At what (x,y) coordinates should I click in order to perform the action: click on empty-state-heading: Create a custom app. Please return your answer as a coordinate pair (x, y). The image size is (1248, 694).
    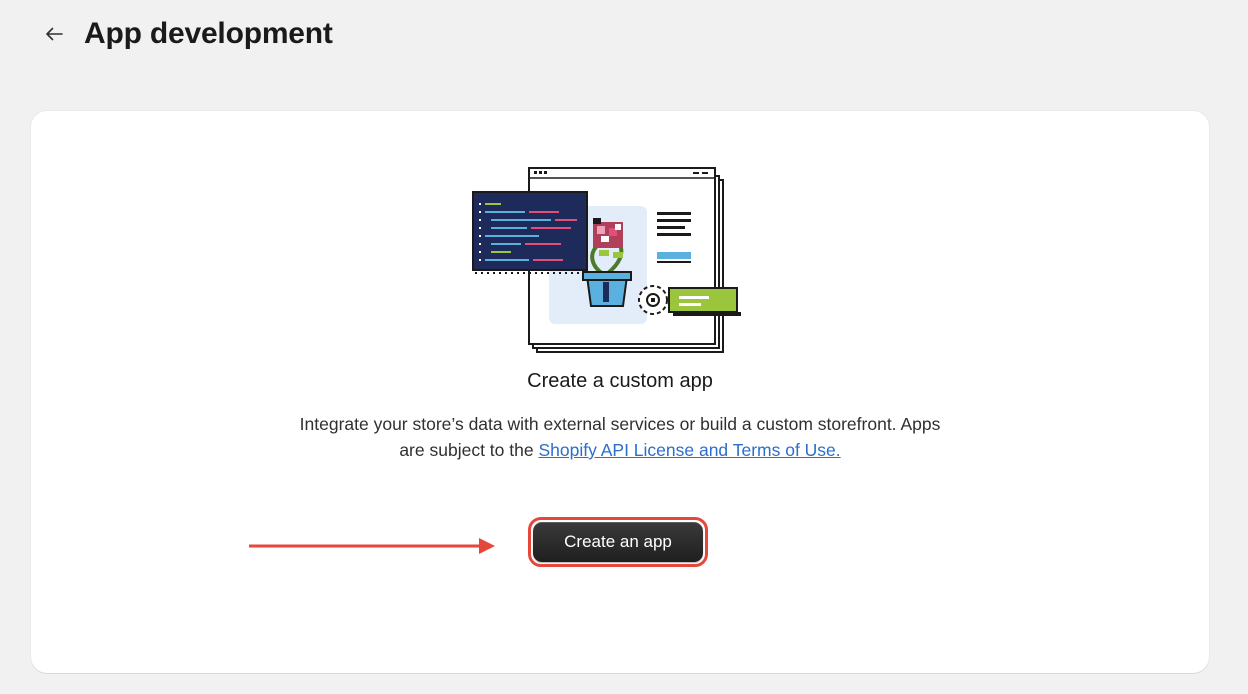
    Looking at the image, I should click on (620, 381).